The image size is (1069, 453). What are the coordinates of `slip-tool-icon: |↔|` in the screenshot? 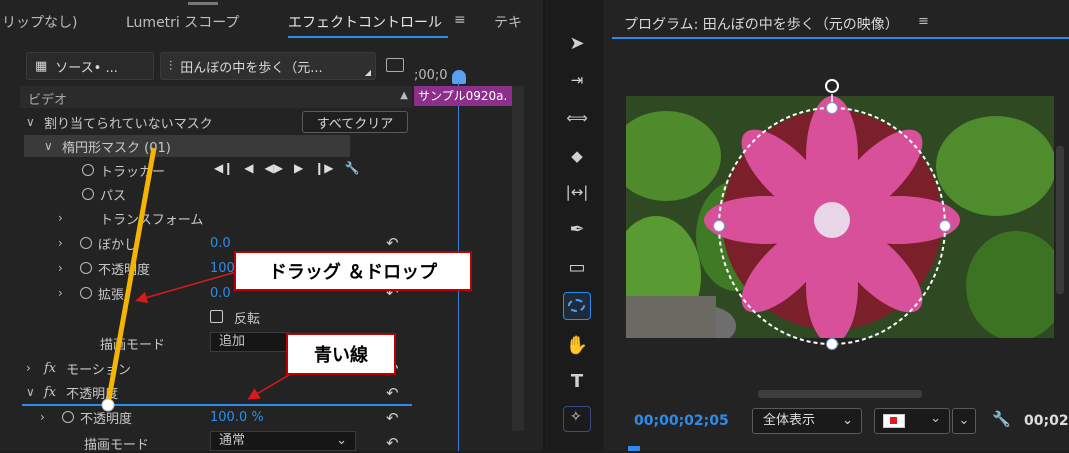 It's located at (577, 192).